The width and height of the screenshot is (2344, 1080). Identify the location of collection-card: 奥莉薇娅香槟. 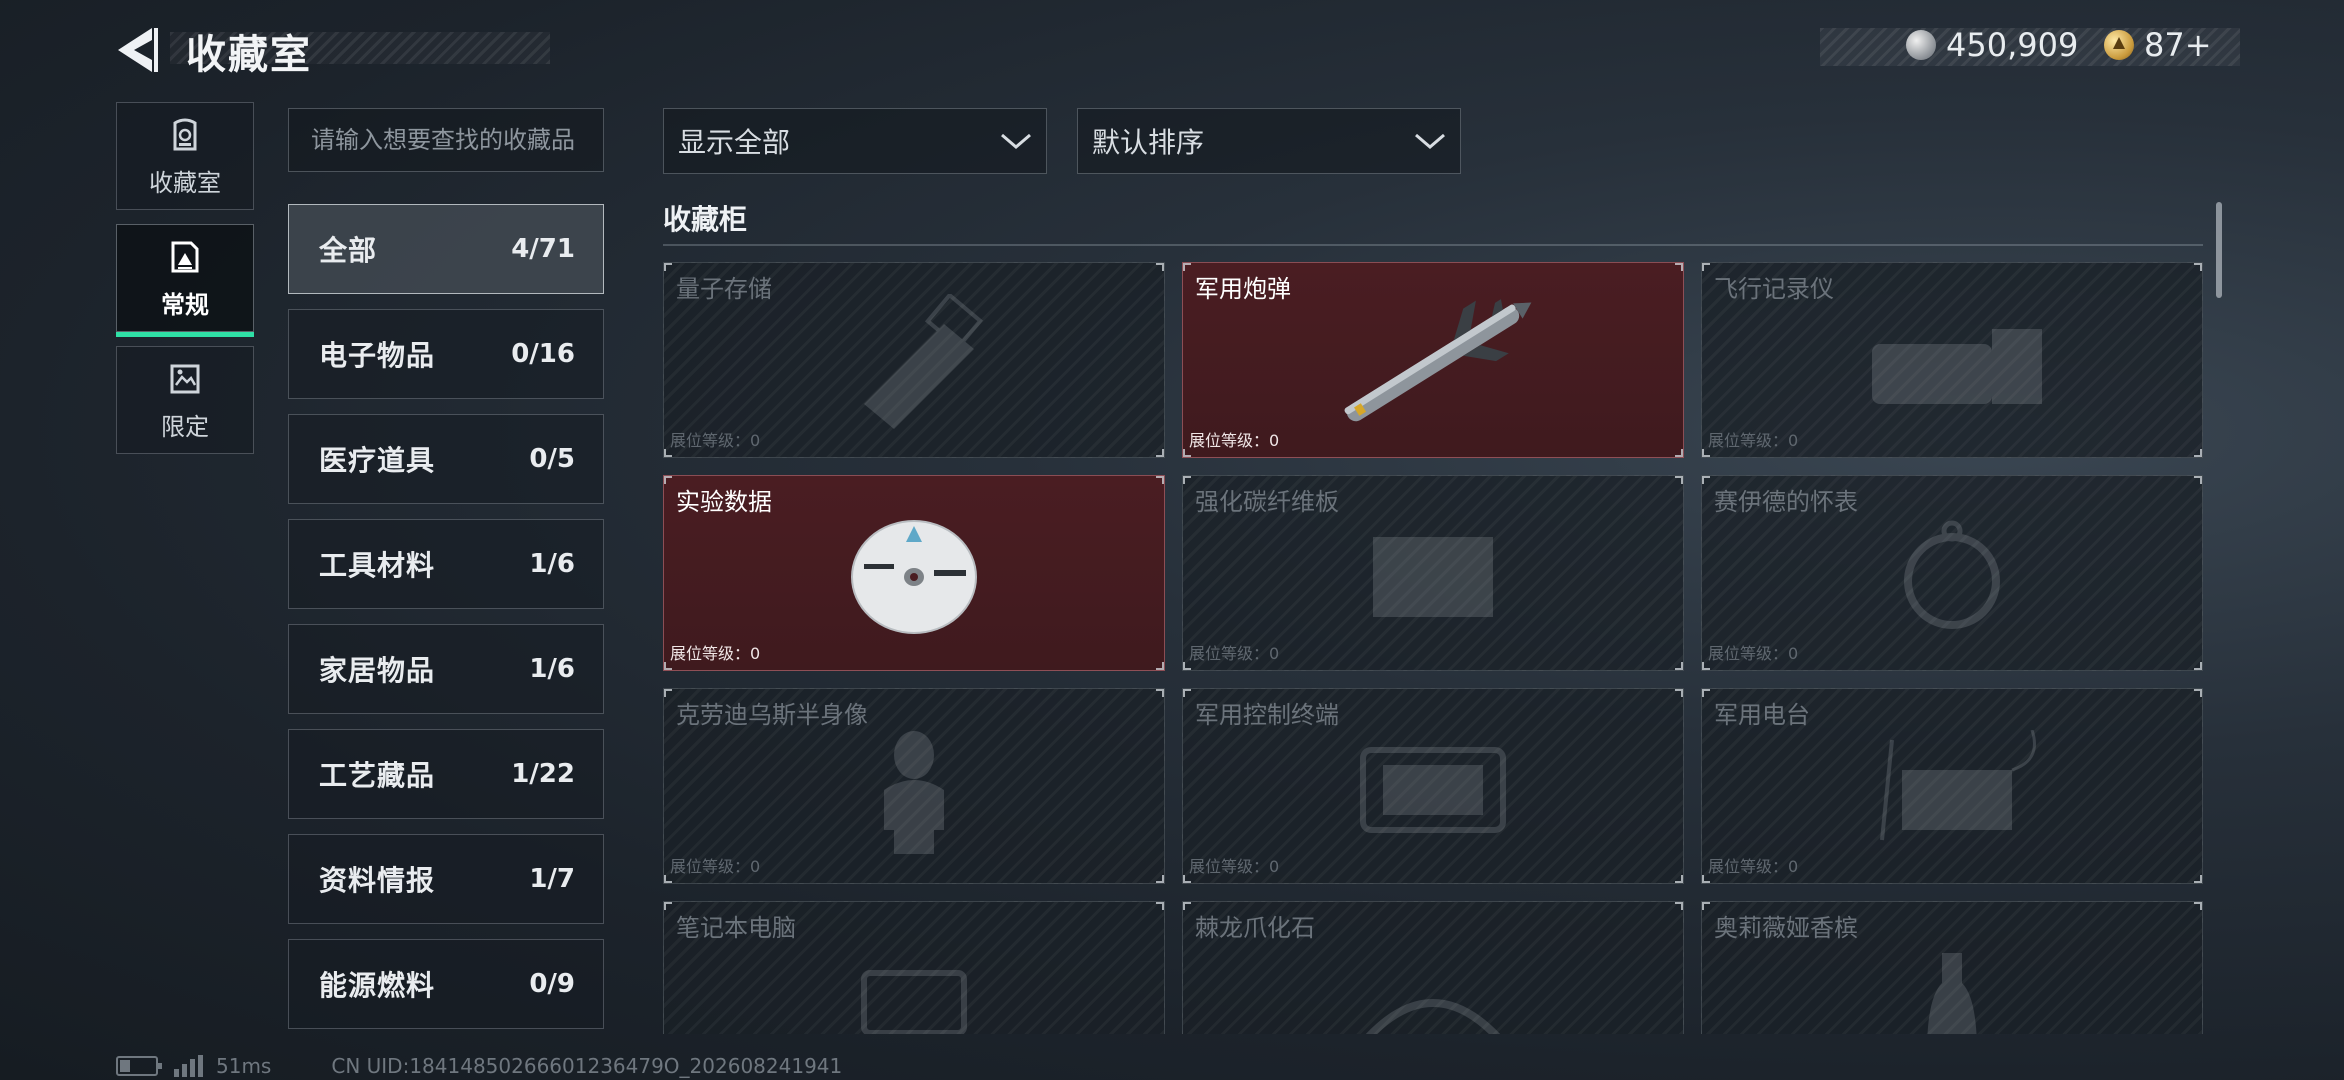
(1952, 967).